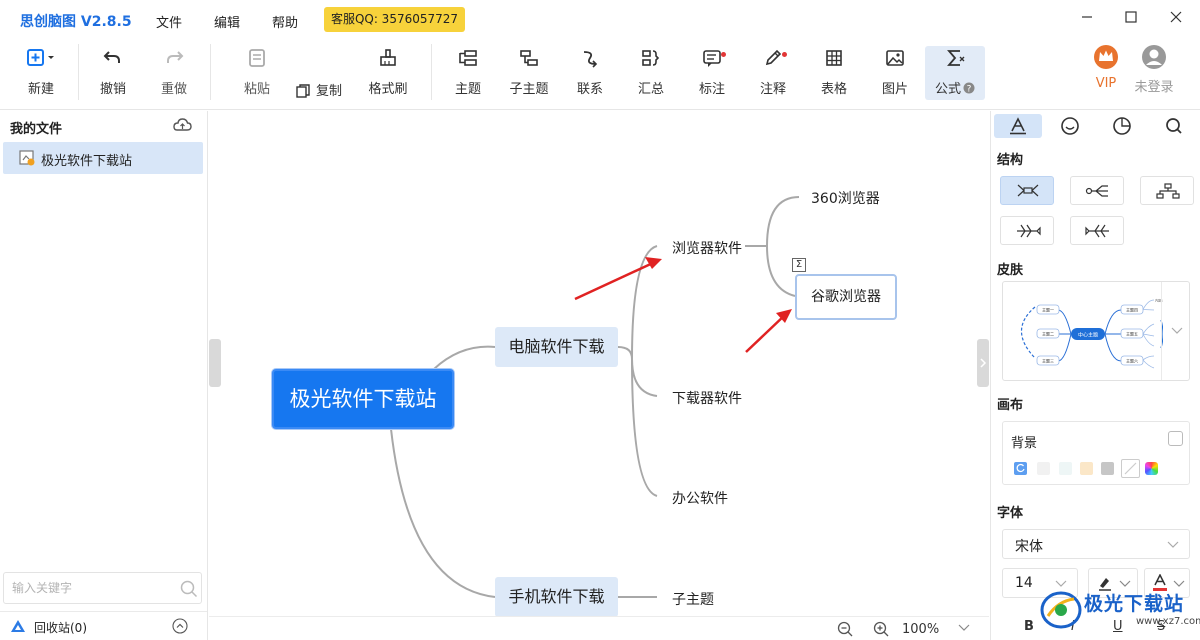 This screenshot has height=640, width=1200. Describe the element at coordinates (707, 398) in the screenshot. I see `topic-downloaders: 下载器软件` at that location.